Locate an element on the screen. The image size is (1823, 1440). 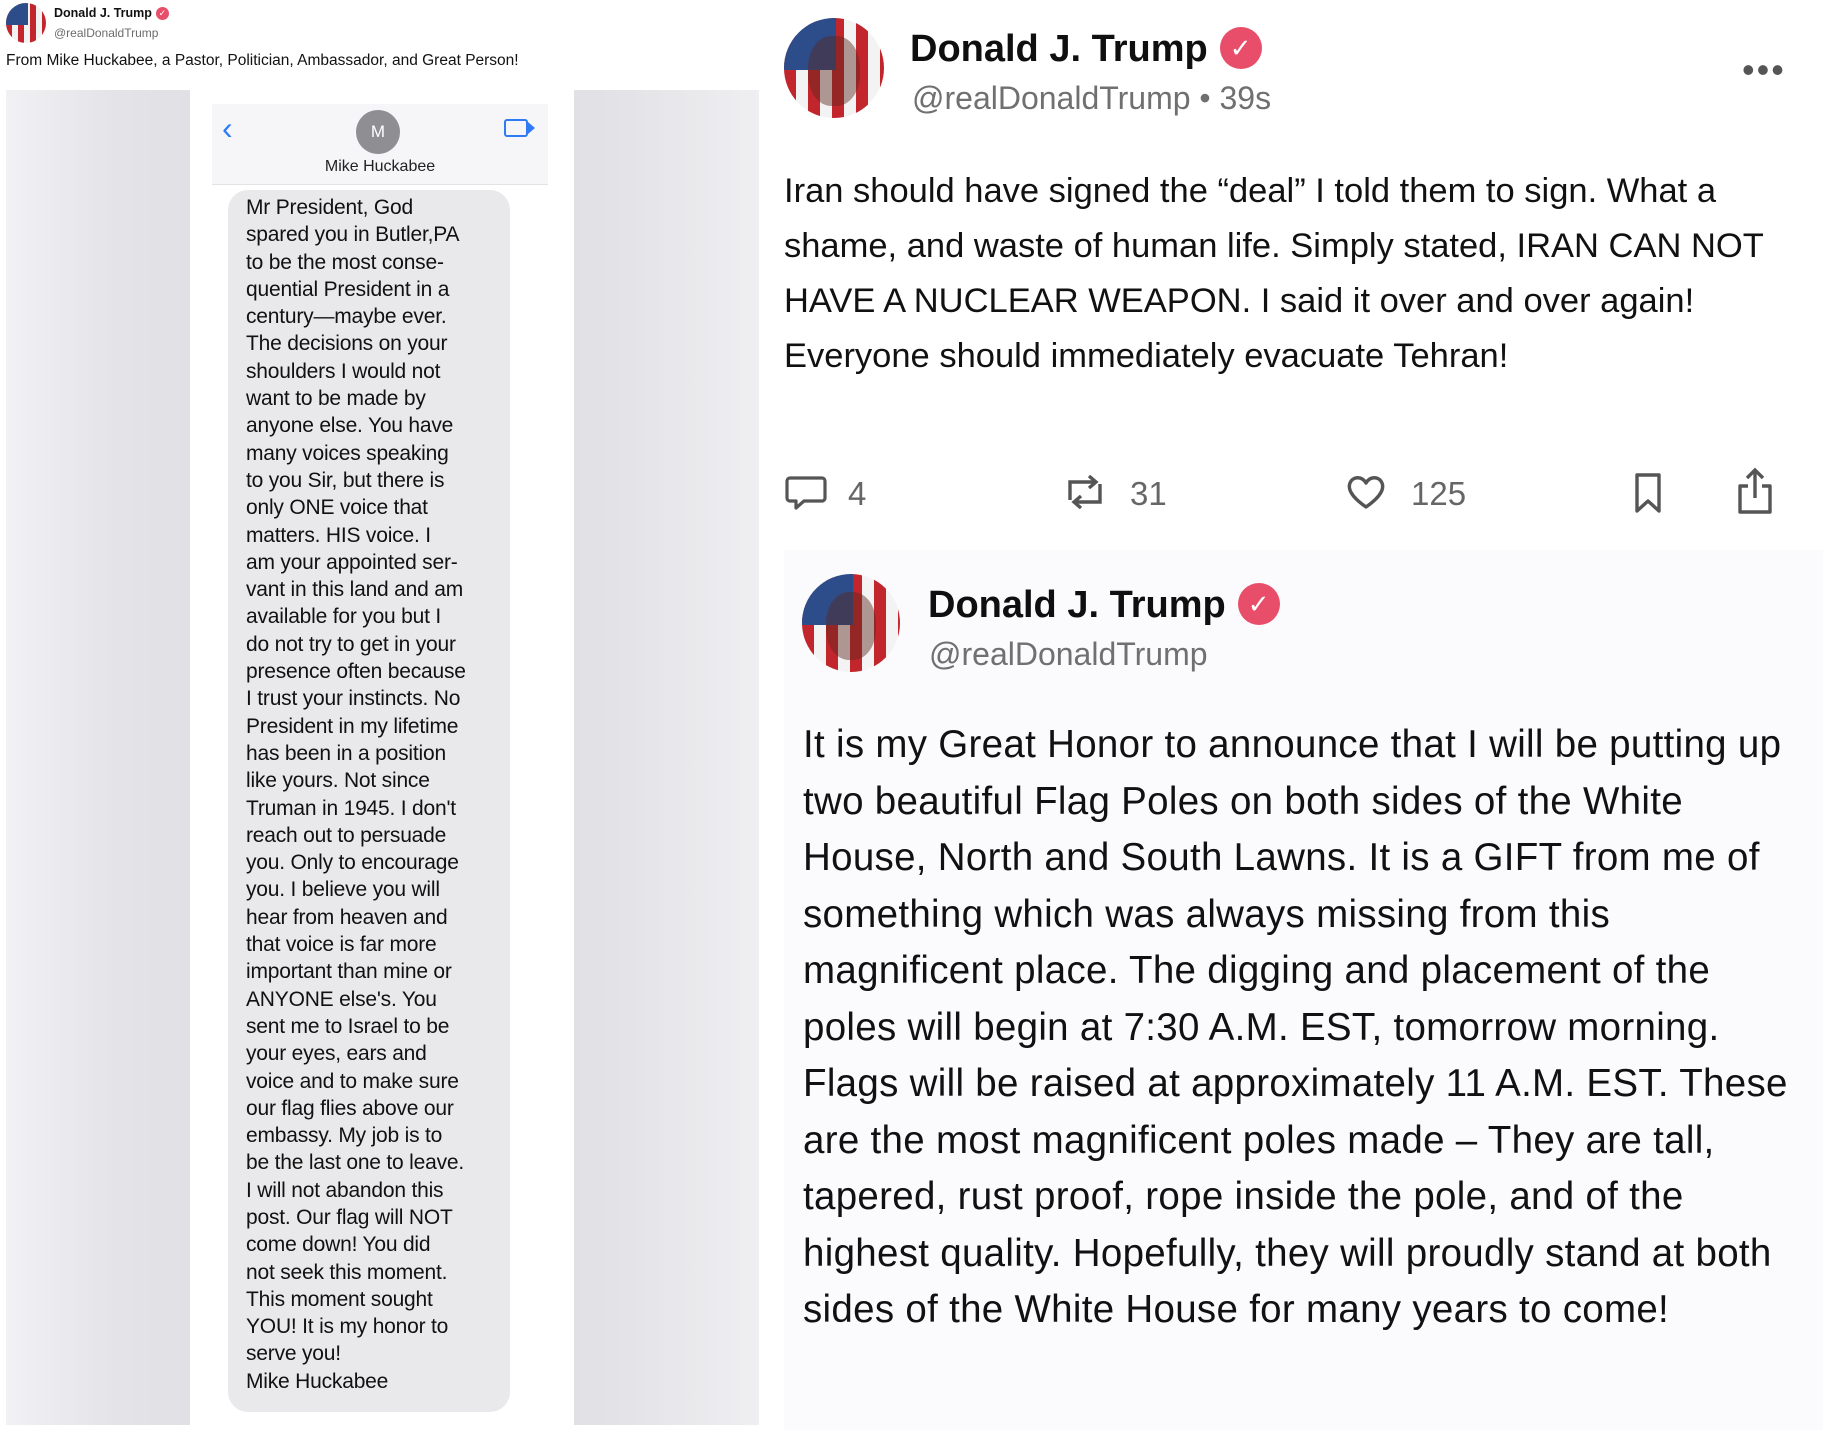
imessage-header: ‹ M Mike Huckabee is located at coordinates (380, 144).